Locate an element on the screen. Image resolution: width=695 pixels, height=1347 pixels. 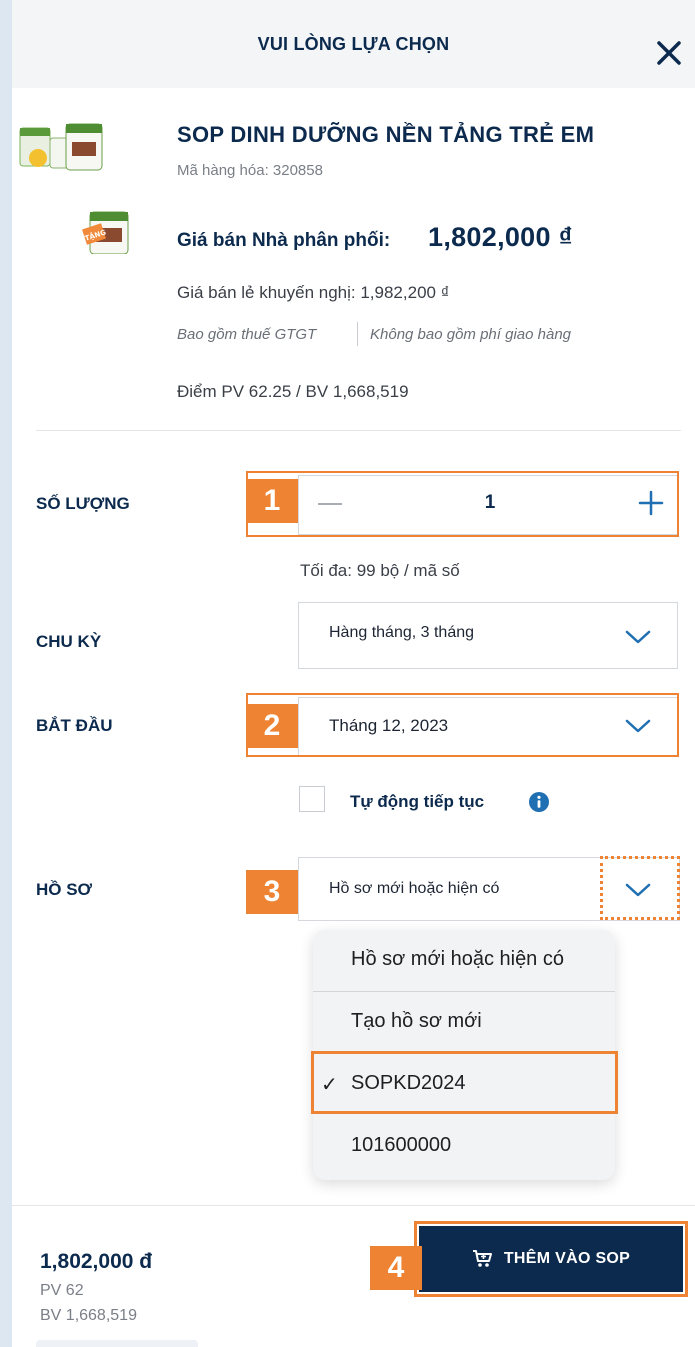
total-bv: BV 1,668,519 is located at coordinates (88, 1315).